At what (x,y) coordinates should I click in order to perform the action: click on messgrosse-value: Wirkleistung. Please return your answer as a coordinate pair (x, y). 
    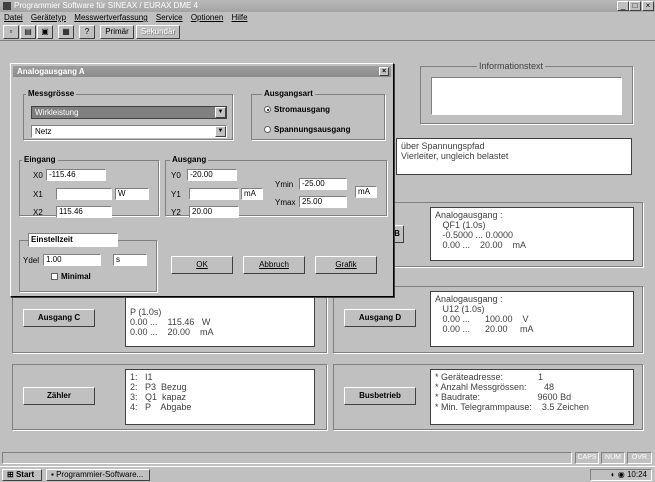
    Looking at the image, I should click on (57, 112).